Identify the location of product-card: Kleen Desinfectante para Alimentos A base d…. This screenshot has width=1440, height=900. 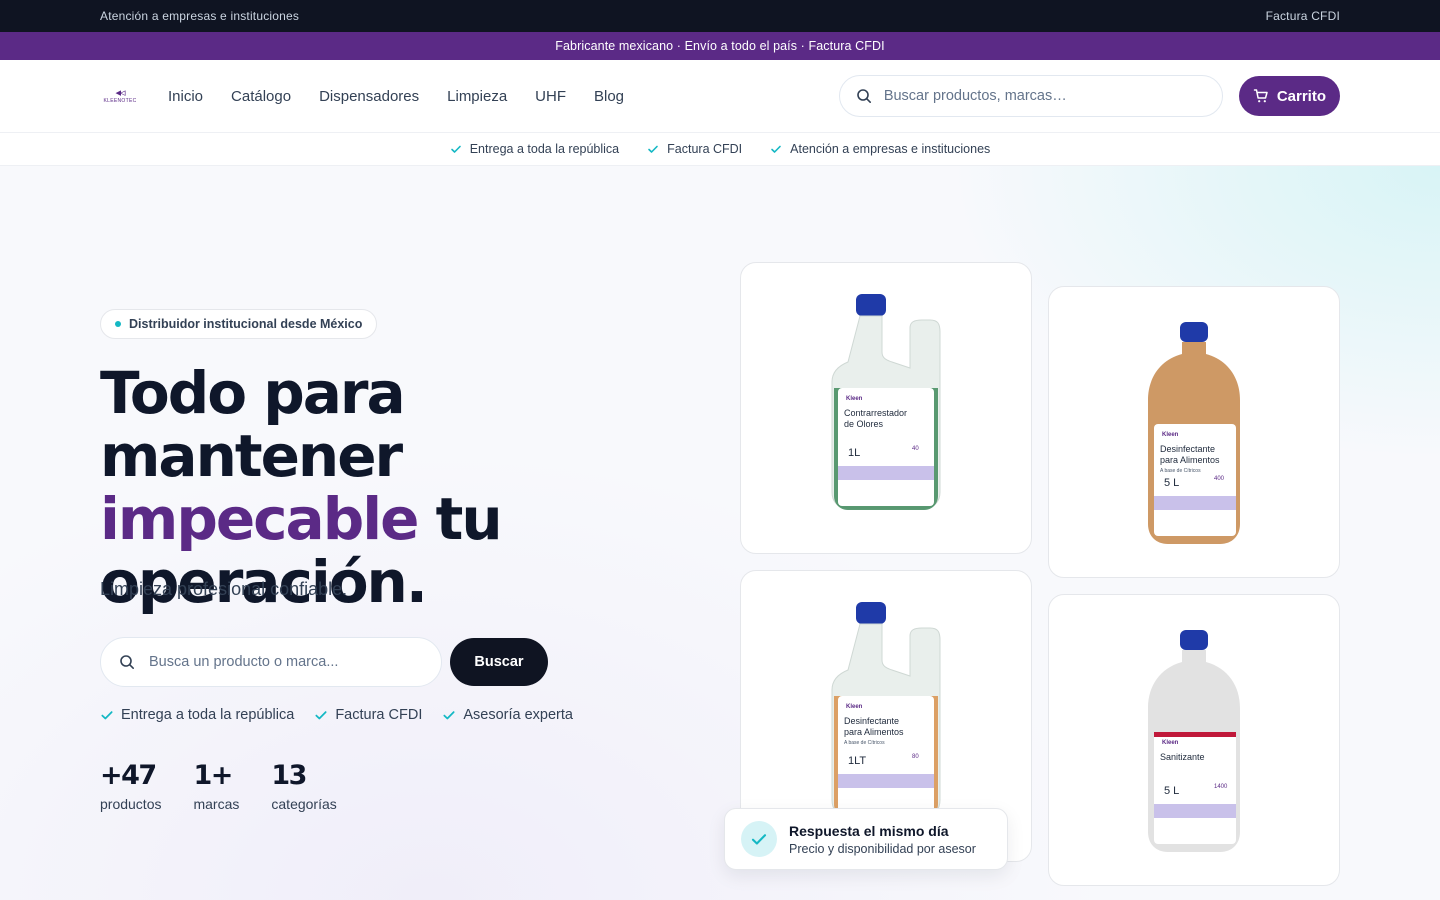
(1194, 432).